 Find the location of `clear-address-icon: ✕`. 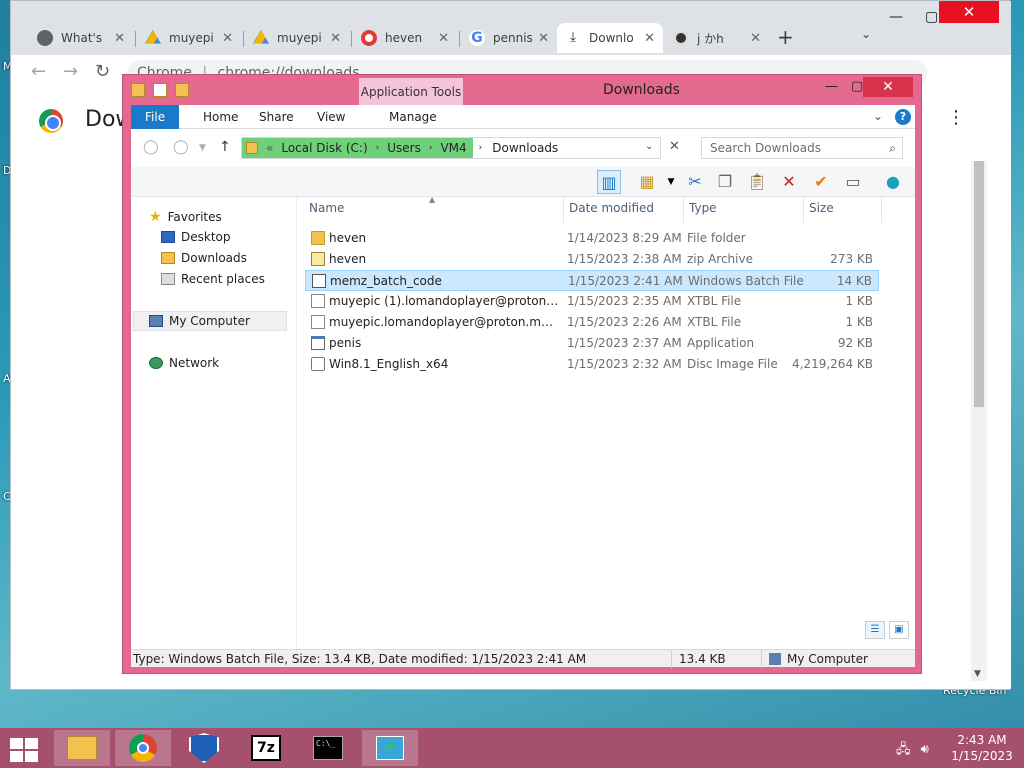

clear-address-icon: ✕ is located at coordinates (674, 146).